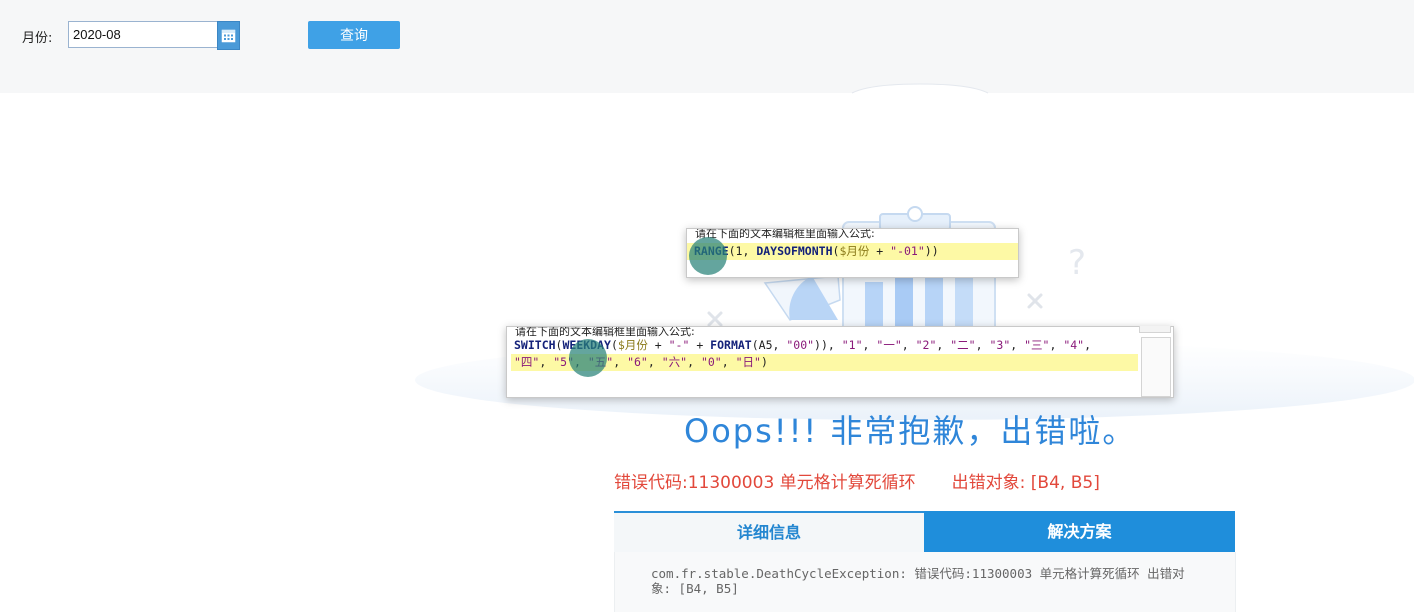  I want to click on formula-token: )),, so click(828, 345).